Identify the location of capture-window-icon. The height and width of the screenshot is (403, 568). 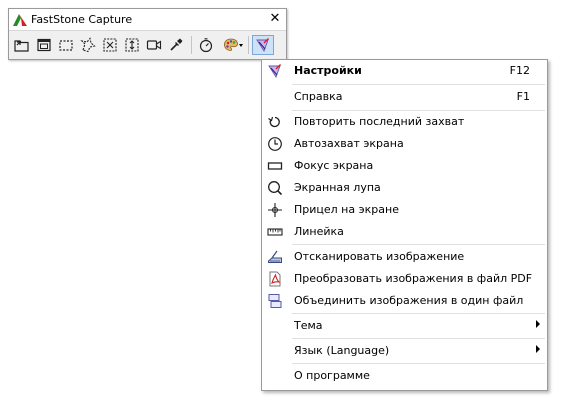
(44, 45).